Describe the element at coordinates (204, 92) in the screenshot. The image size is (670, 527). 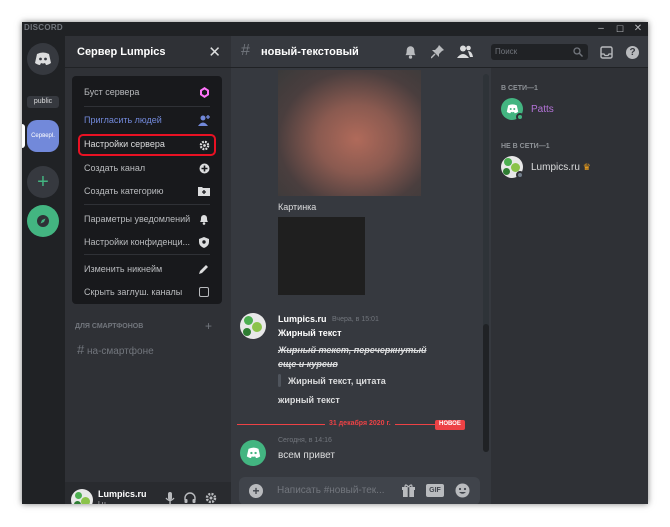
I see `boost-icon` at that location.